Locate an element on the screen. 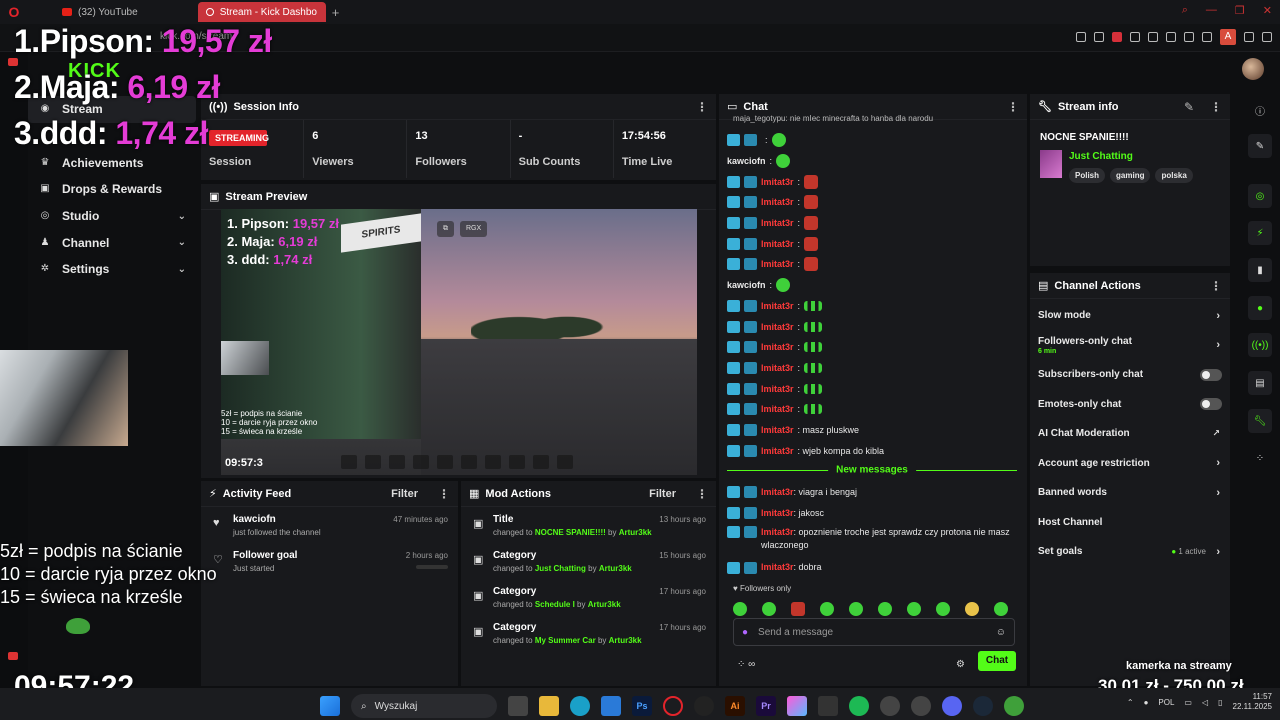  popout-icon: ⧉ is located at coordinates (445, 229).